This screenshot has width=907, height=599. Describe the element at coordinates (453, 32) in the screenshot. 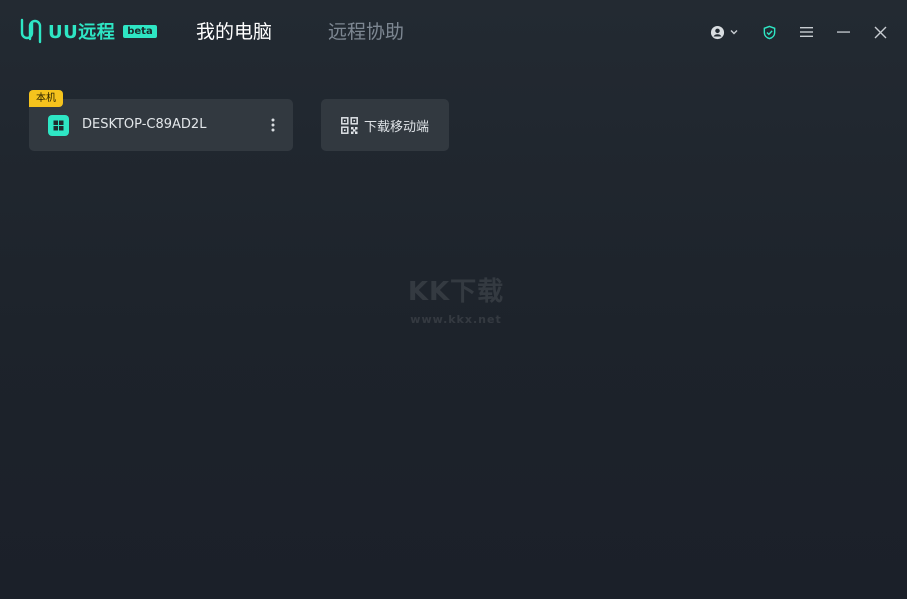

I see `title-bar: UU远程 beta 我的电脑 远程协助` at that location.